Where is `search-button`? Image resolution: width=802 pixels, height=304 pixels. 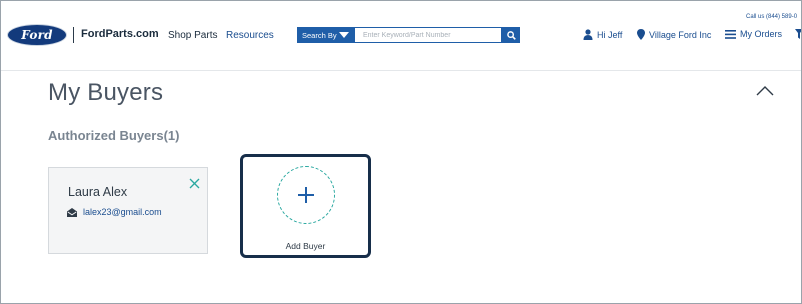
search-button is located at coordinates (511, 35).